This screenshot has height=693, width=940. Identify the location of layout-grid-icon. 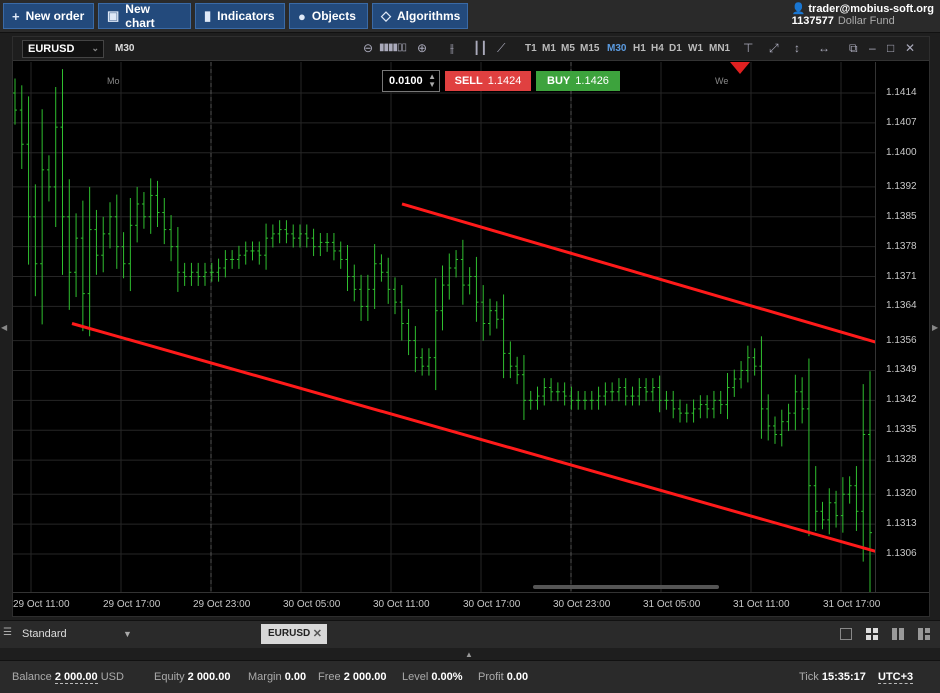
(872, 634).